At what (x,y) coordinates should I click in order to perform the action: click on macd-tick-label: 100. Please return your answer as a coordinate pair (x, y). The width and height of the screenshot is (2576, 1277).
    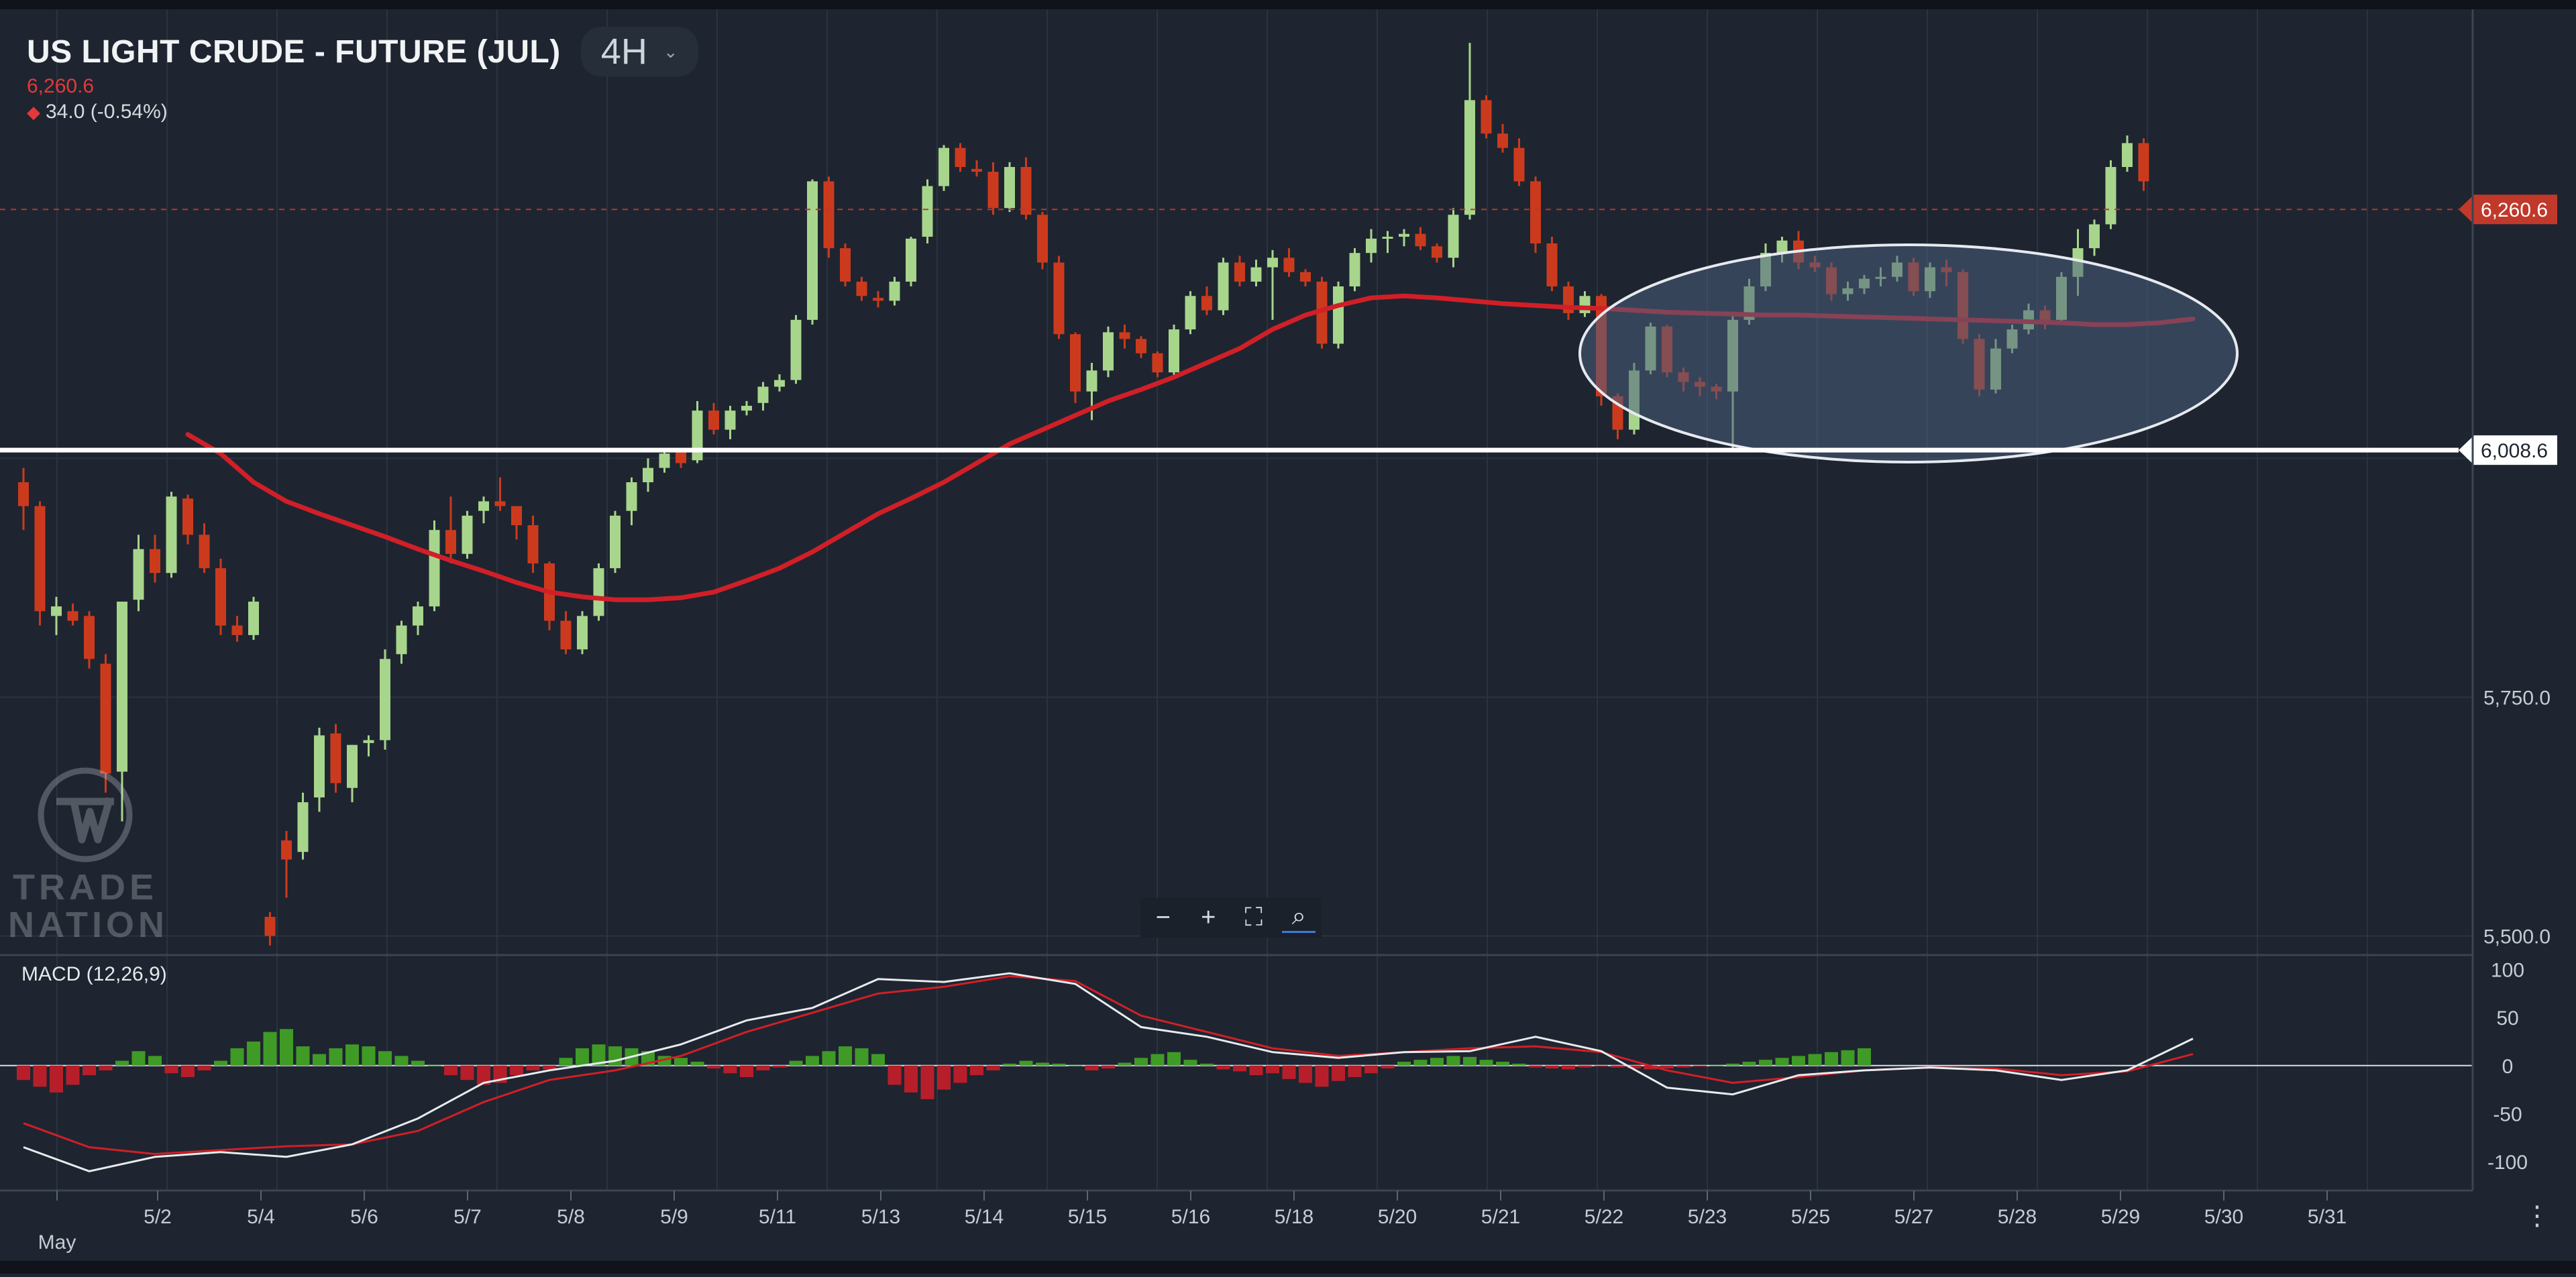
    Looking at the image, I should click on (2507, 970).